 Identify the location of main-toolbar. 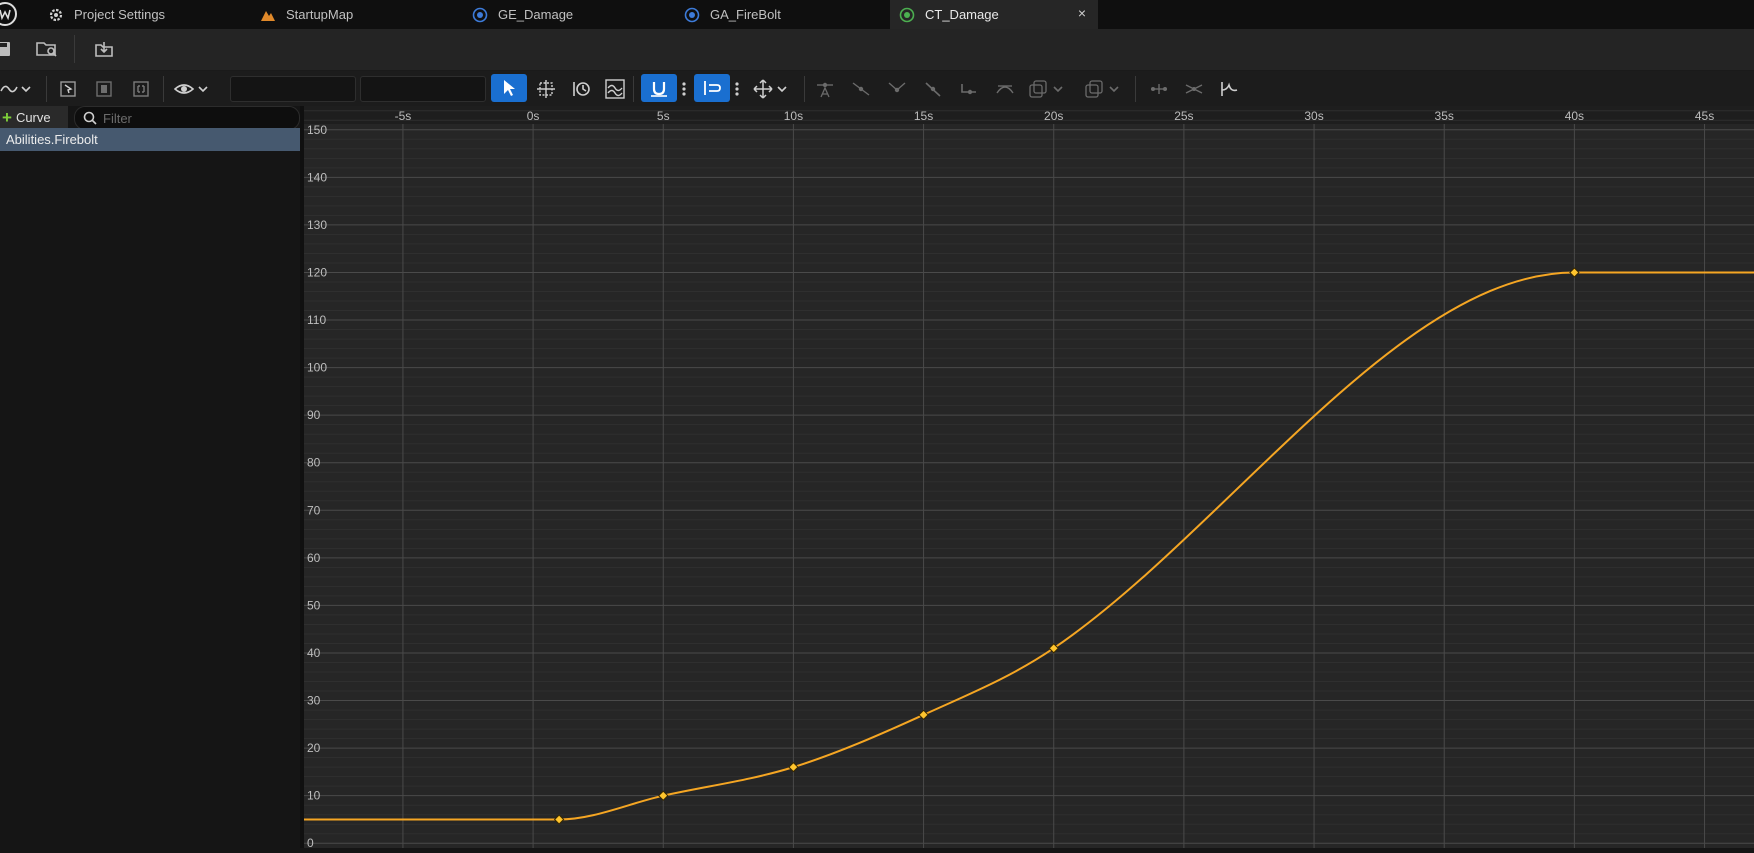
(877, 50).